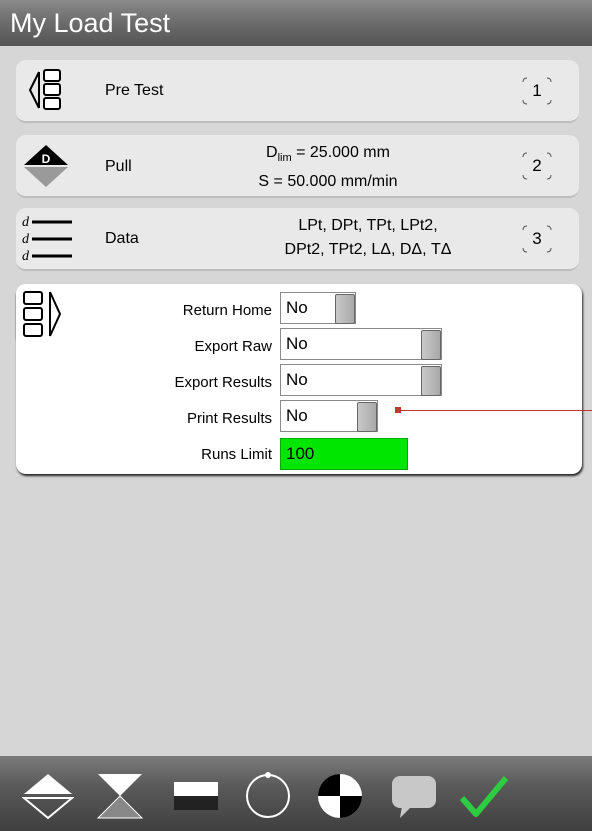 The width and height of the screenshot is (592, 831). What do you see at coordinates (318, 308) in the screenshot?
I see `return-home-select: No` at bounding box center [318, 308].